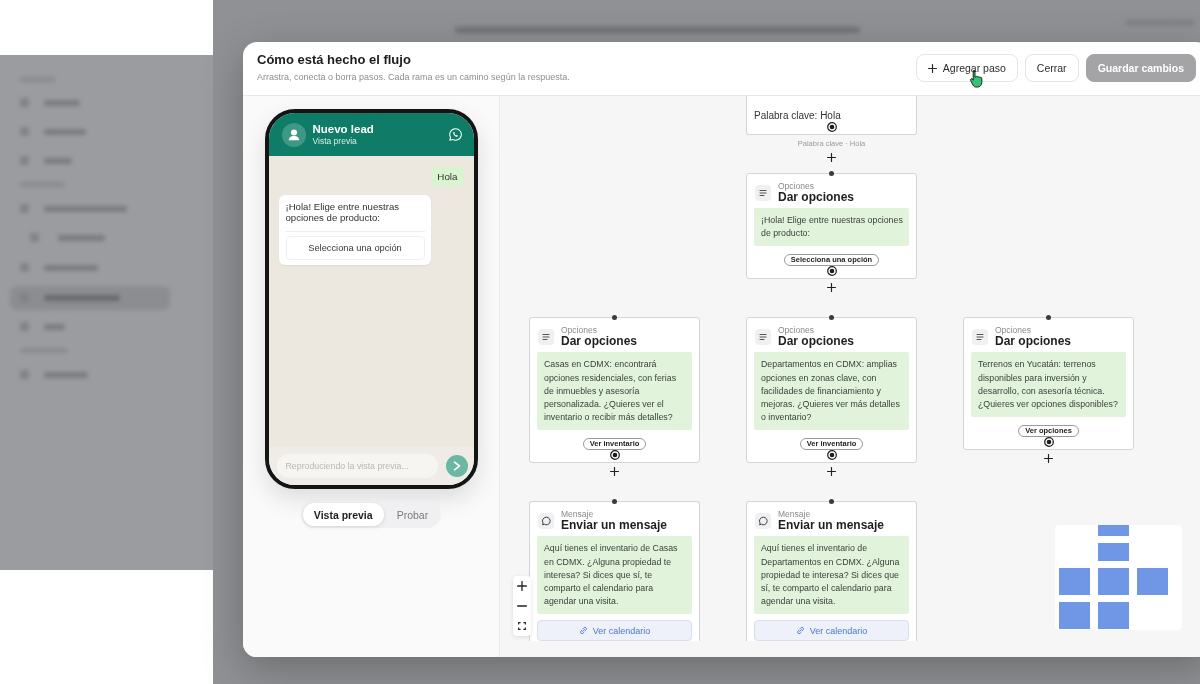 This screenshot has width=1200, height=684. I want to click on message-preview: Casas en CDMX: encontrará opciones residenciales, con ferias de inmuebles y asesoría personalizada. ¿Quieres ver el inventario o recibir más detalles?, so click(614, 391).